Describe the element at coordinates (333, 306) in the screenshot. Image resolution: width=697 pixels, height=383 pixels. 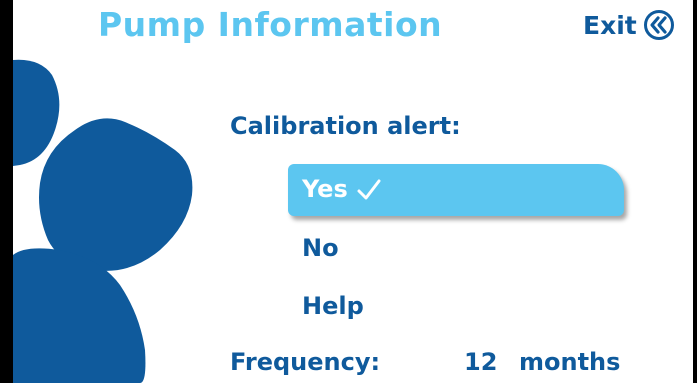
I see `option-help: Help` at that location.